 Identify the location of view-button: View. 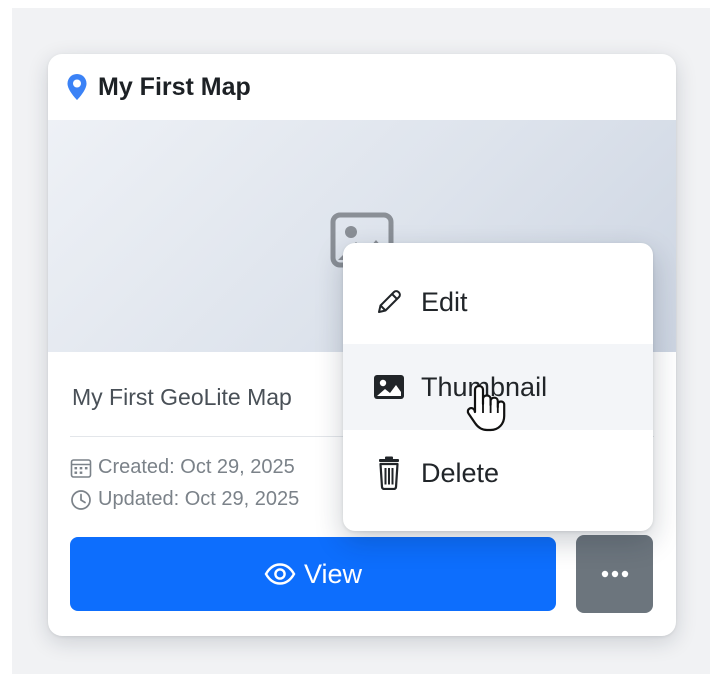
(313, 574).